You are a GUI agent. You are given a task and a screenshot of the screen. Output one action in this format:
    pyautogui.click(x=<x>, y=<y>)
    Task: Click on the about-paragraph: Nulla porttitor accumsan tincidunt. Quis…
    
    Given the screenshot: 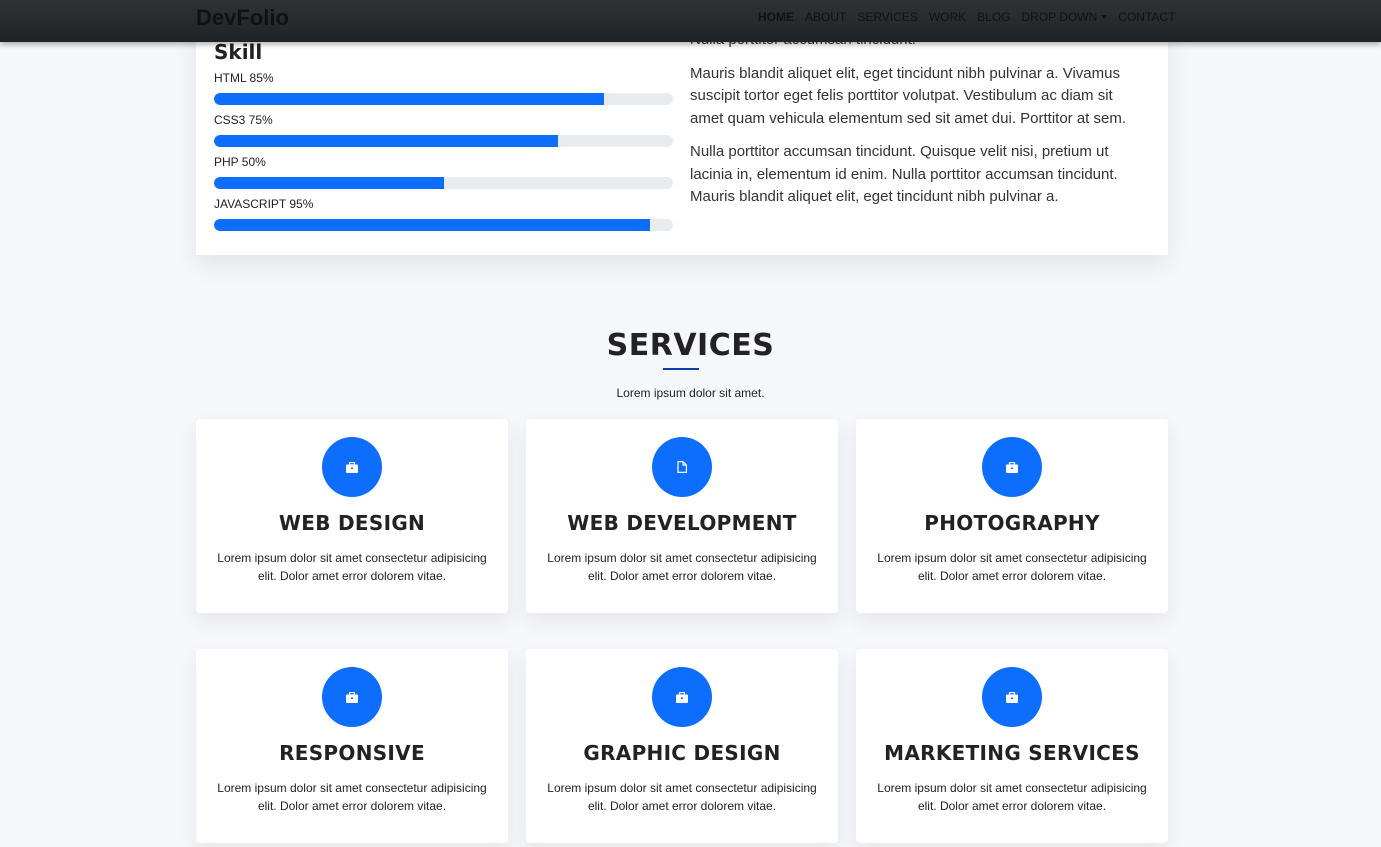 What is the action you would take?
    pyautogui.click(x=904, y=174)
    